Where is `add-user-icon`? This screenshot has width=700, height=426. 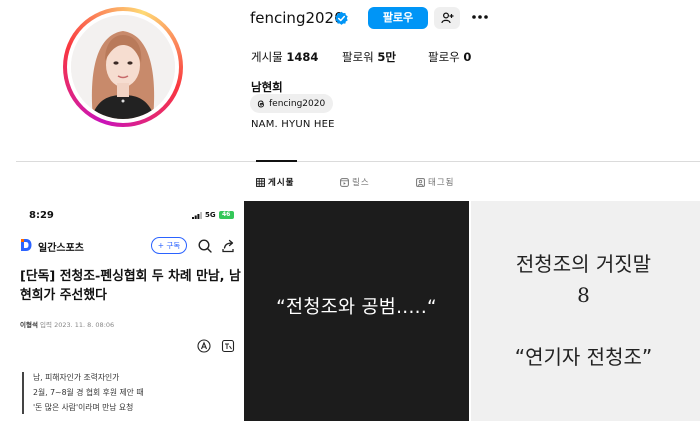
add-user-icon is located at coordinates (446, 18).